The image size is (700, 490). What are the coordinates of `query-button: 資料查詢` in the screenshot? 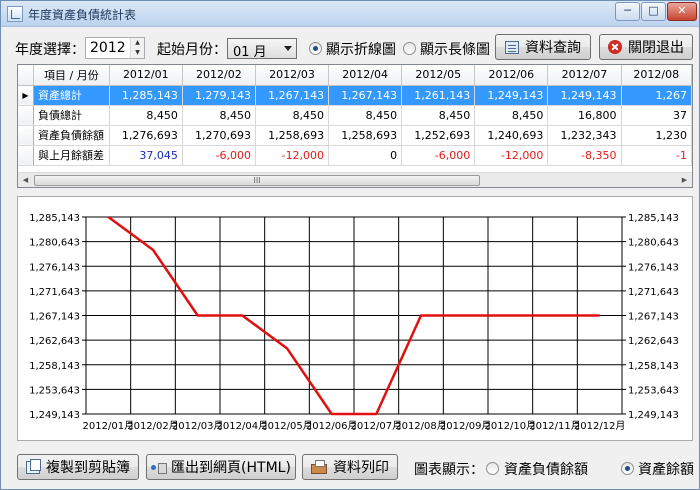 It's located at (543, 47).